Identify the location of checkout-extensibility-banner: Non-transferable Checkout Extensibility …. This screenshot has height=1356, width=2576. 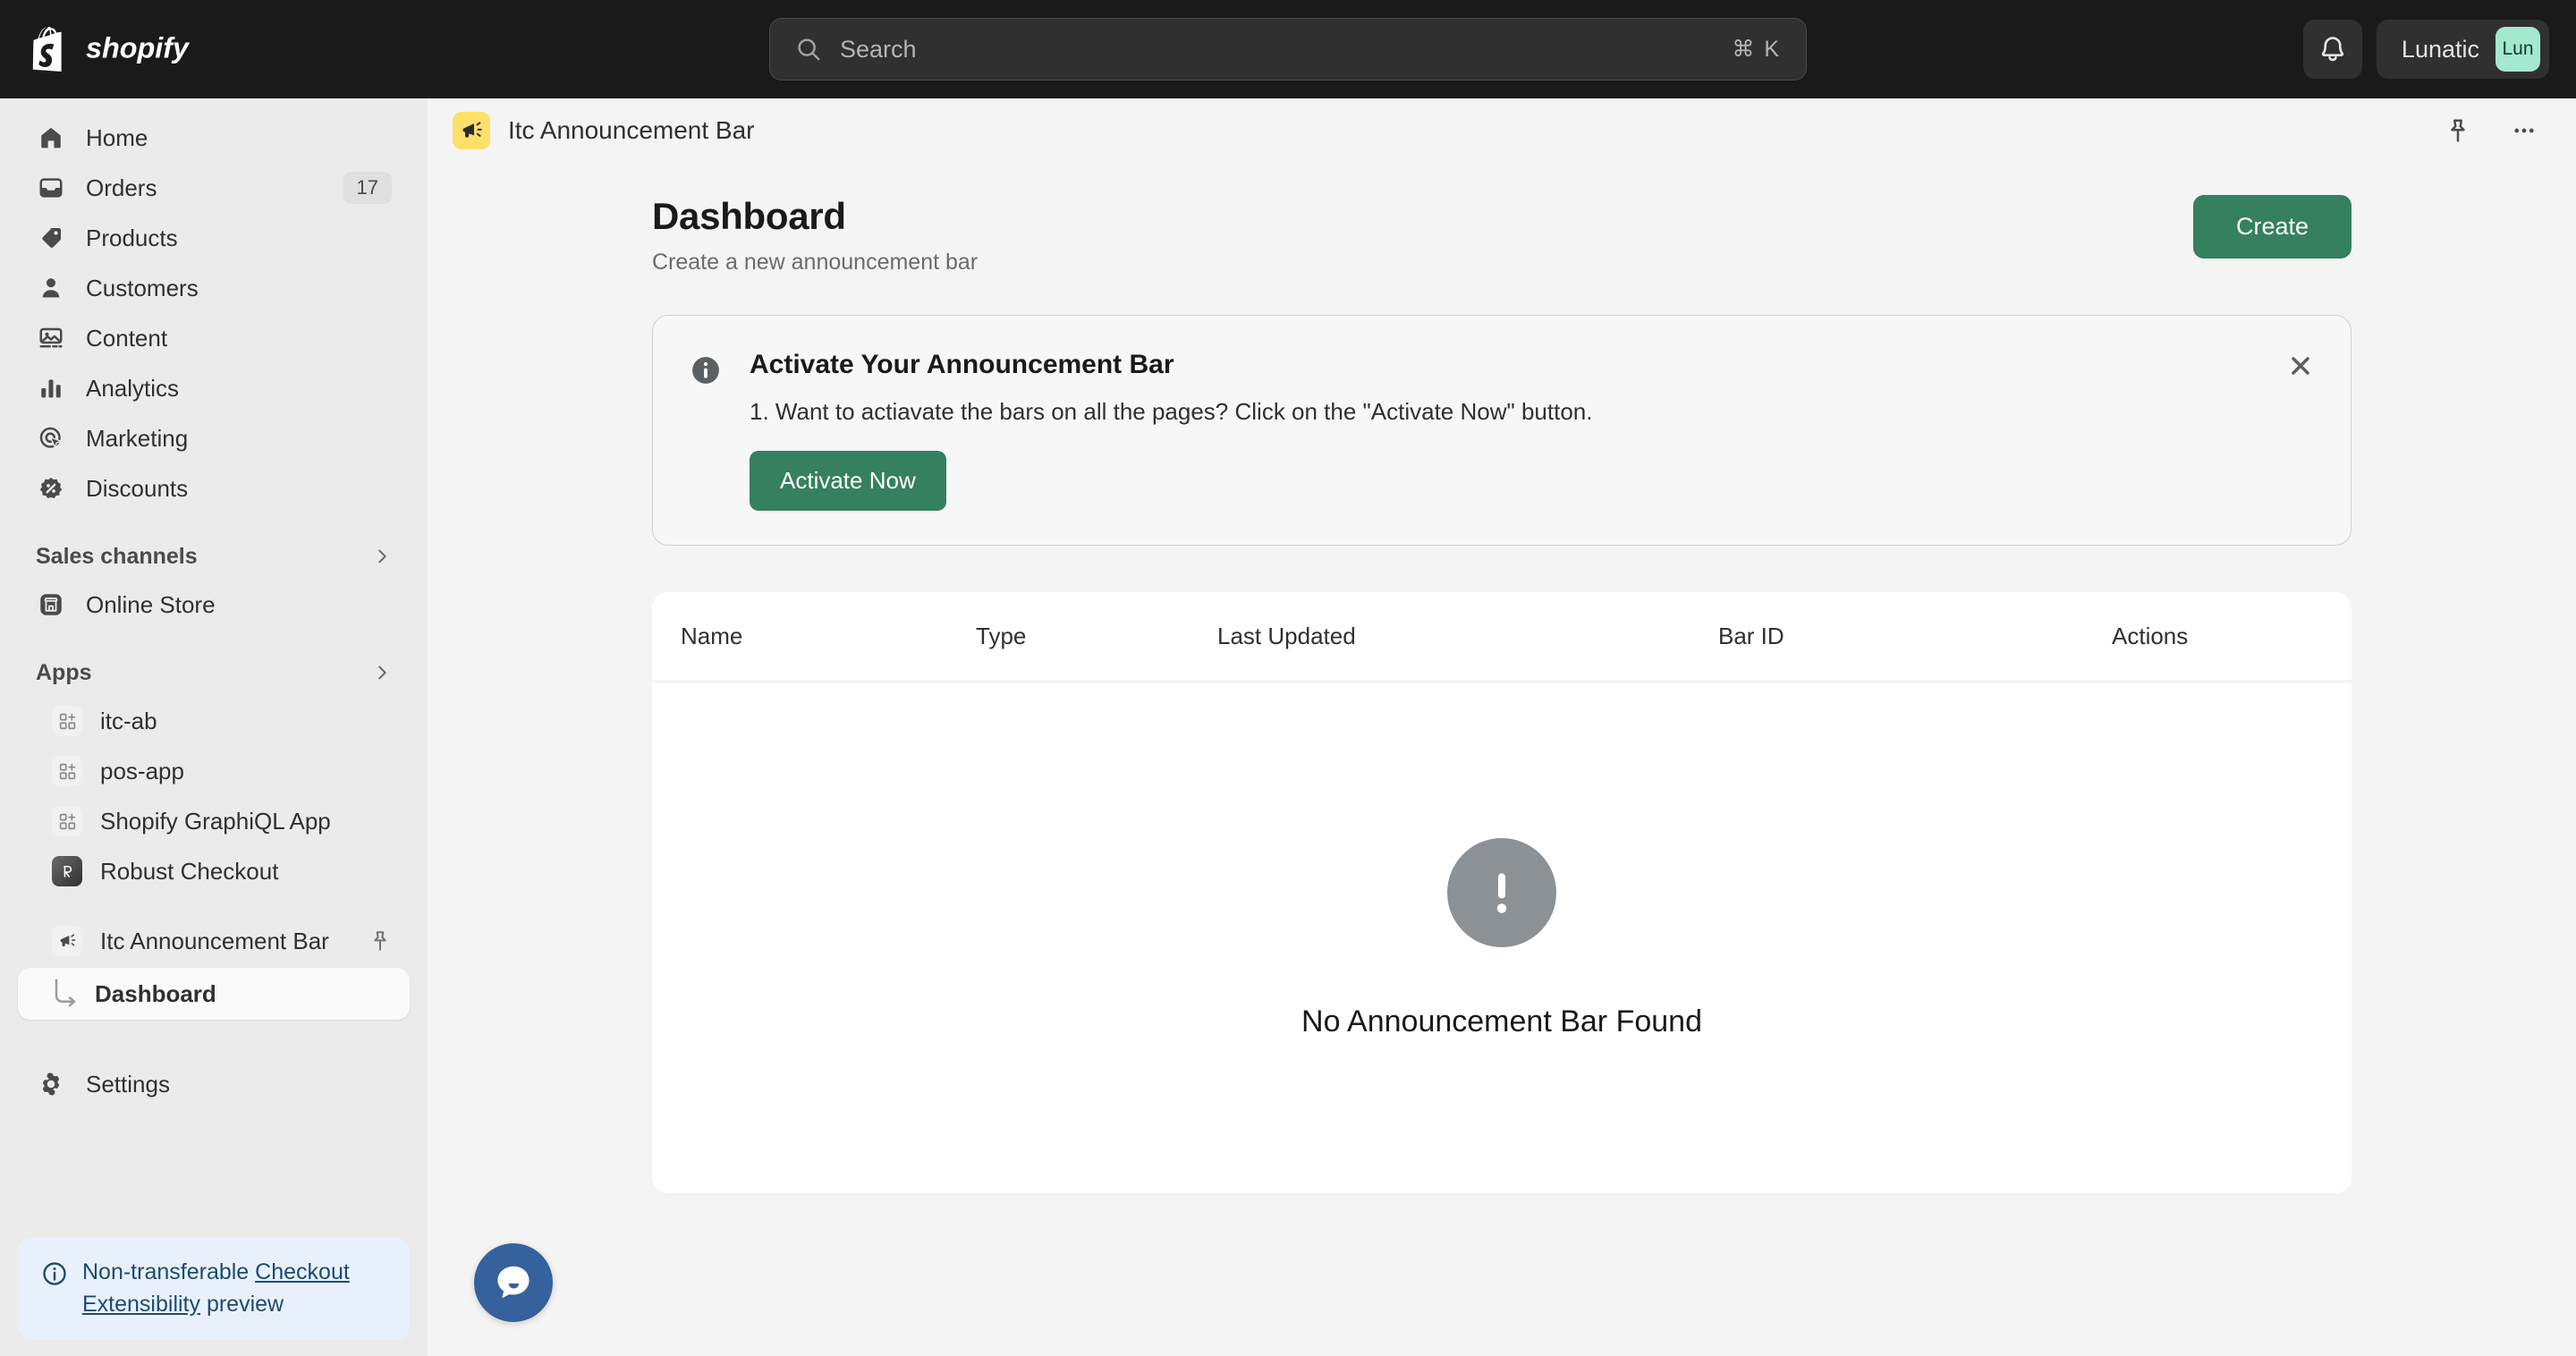
(214, 1289).